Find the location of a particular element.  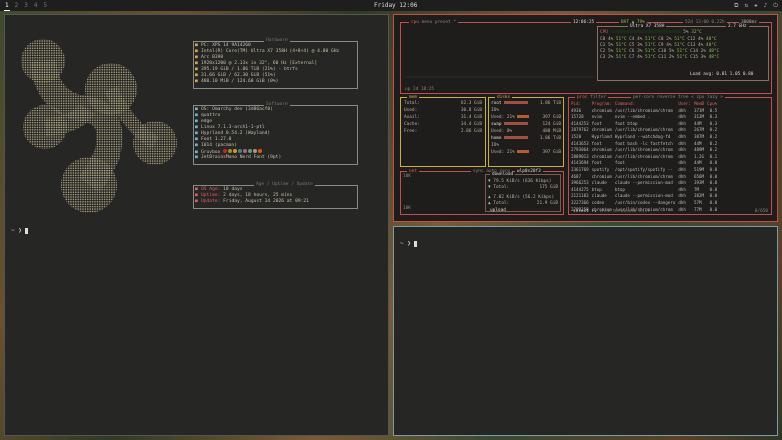

process-cell: /usr/lib/chromium/chrom is located at coordinates (643, 150).